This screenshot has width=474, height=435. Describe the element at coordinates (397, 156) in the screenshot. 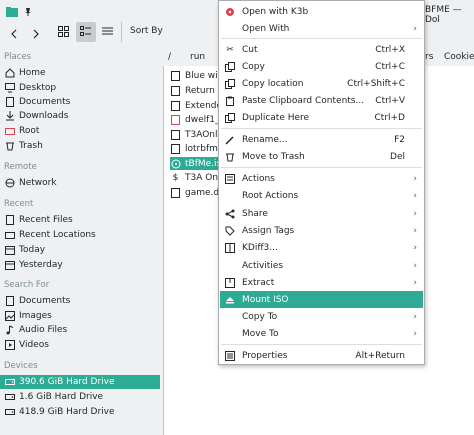

I see `menu-shortcut: Del` at that location.